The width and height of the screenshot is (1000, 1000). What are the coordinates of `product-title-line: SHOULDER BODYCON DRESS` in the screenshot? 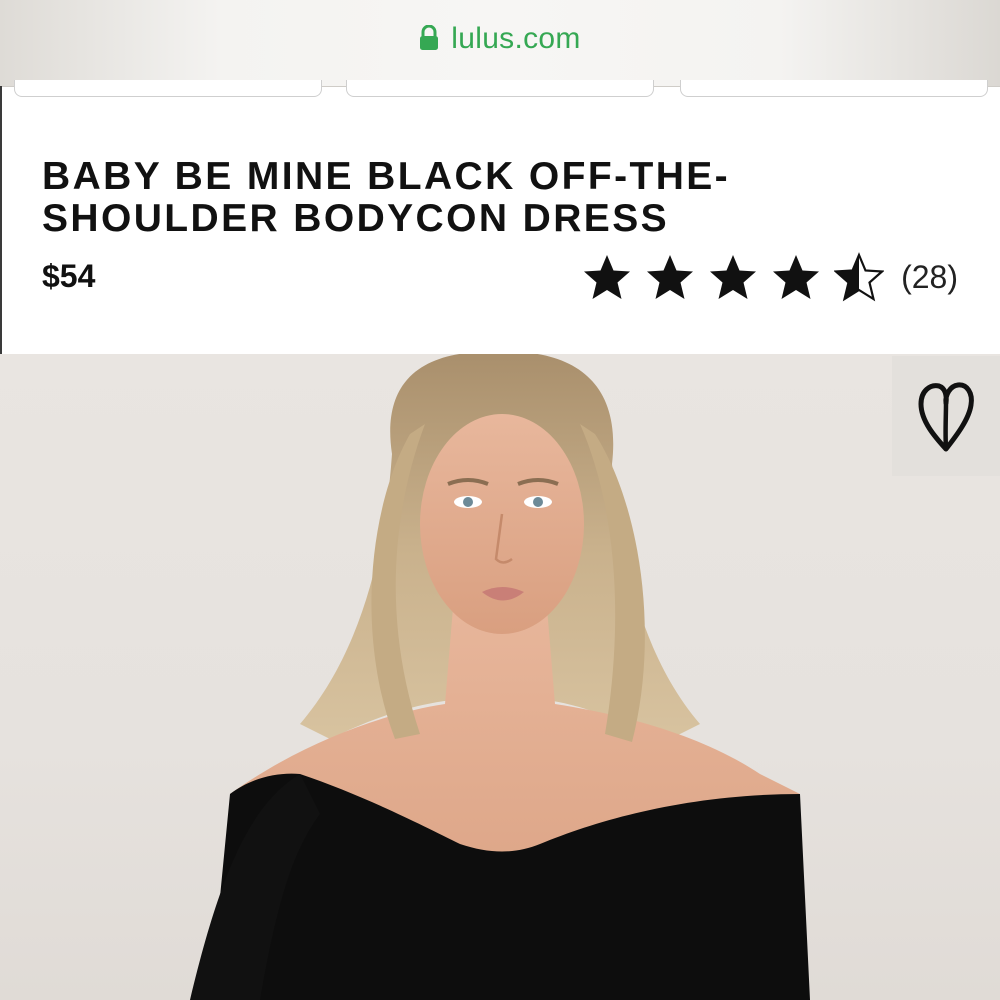 It's located at (356, 218).